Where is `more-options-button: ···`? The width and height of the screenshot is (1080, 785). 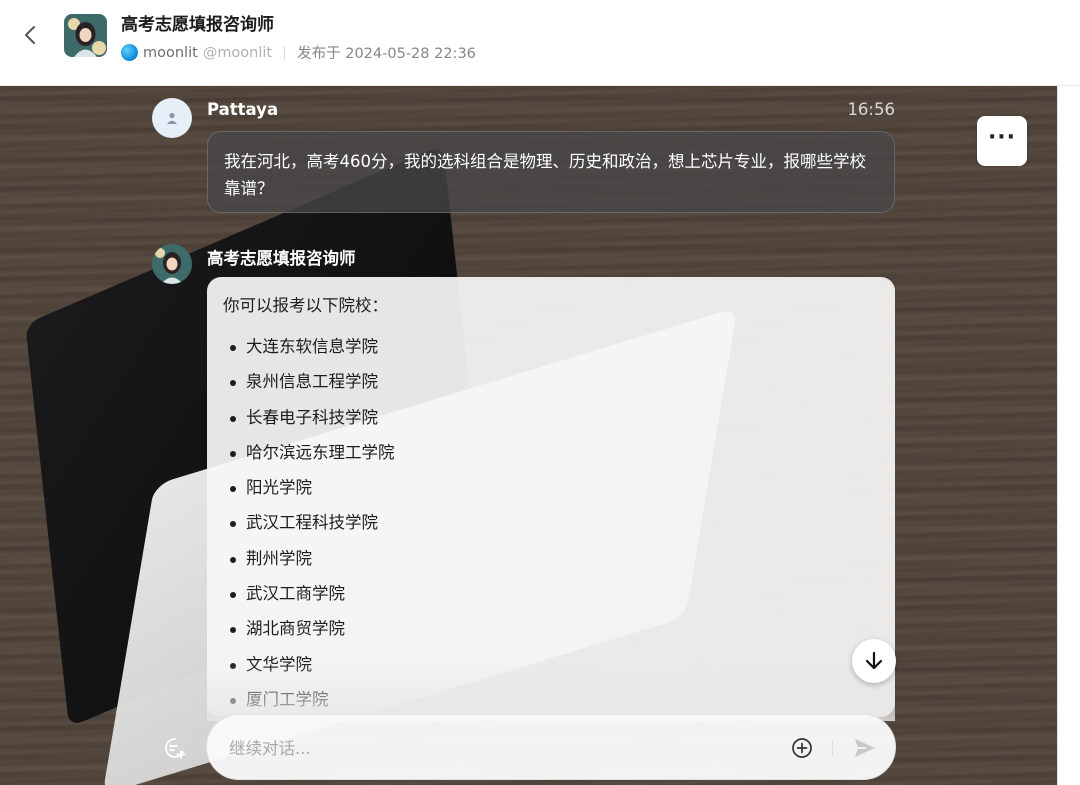
more-options-button: ··· is located at coordinates (1002, 141).